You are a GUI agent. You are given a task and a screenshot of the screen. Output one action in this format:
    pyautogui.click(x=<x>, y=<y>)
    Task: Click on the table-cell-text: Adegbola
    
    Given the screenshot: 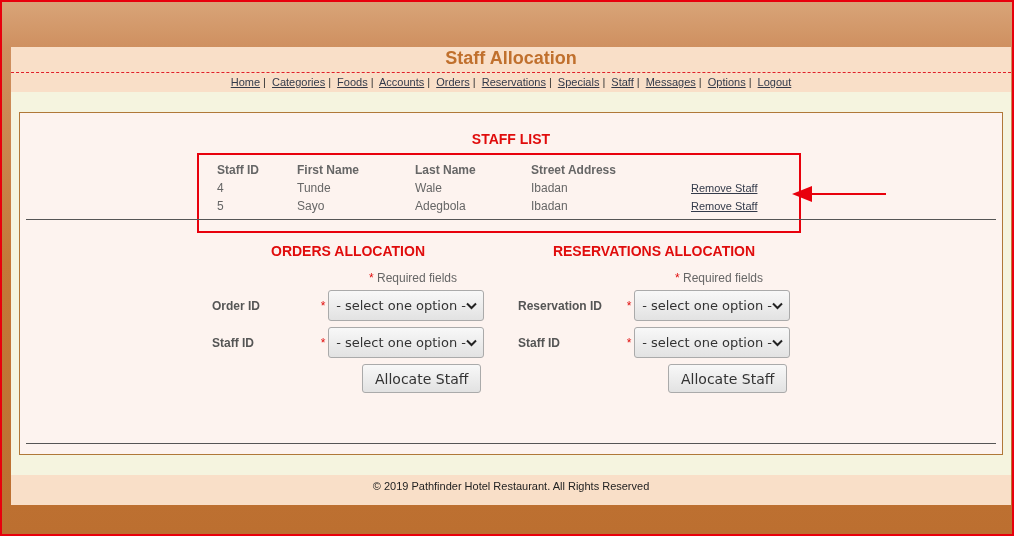 What is the action you would take?
    pyautogui.click(x=441, y=206)
    